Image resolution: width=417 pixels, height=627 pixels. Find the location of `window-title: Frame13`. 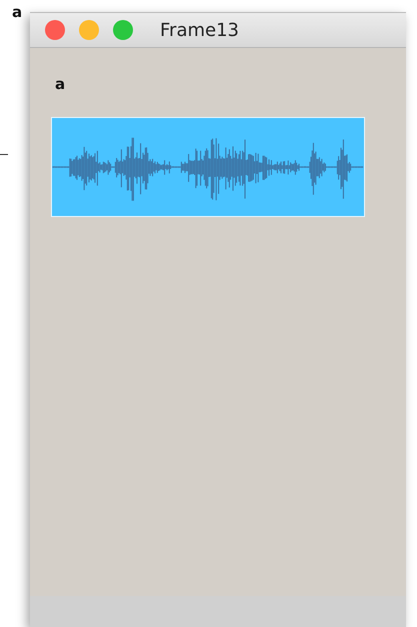

window-title: Frame13 is located at coordinates (199, 30).